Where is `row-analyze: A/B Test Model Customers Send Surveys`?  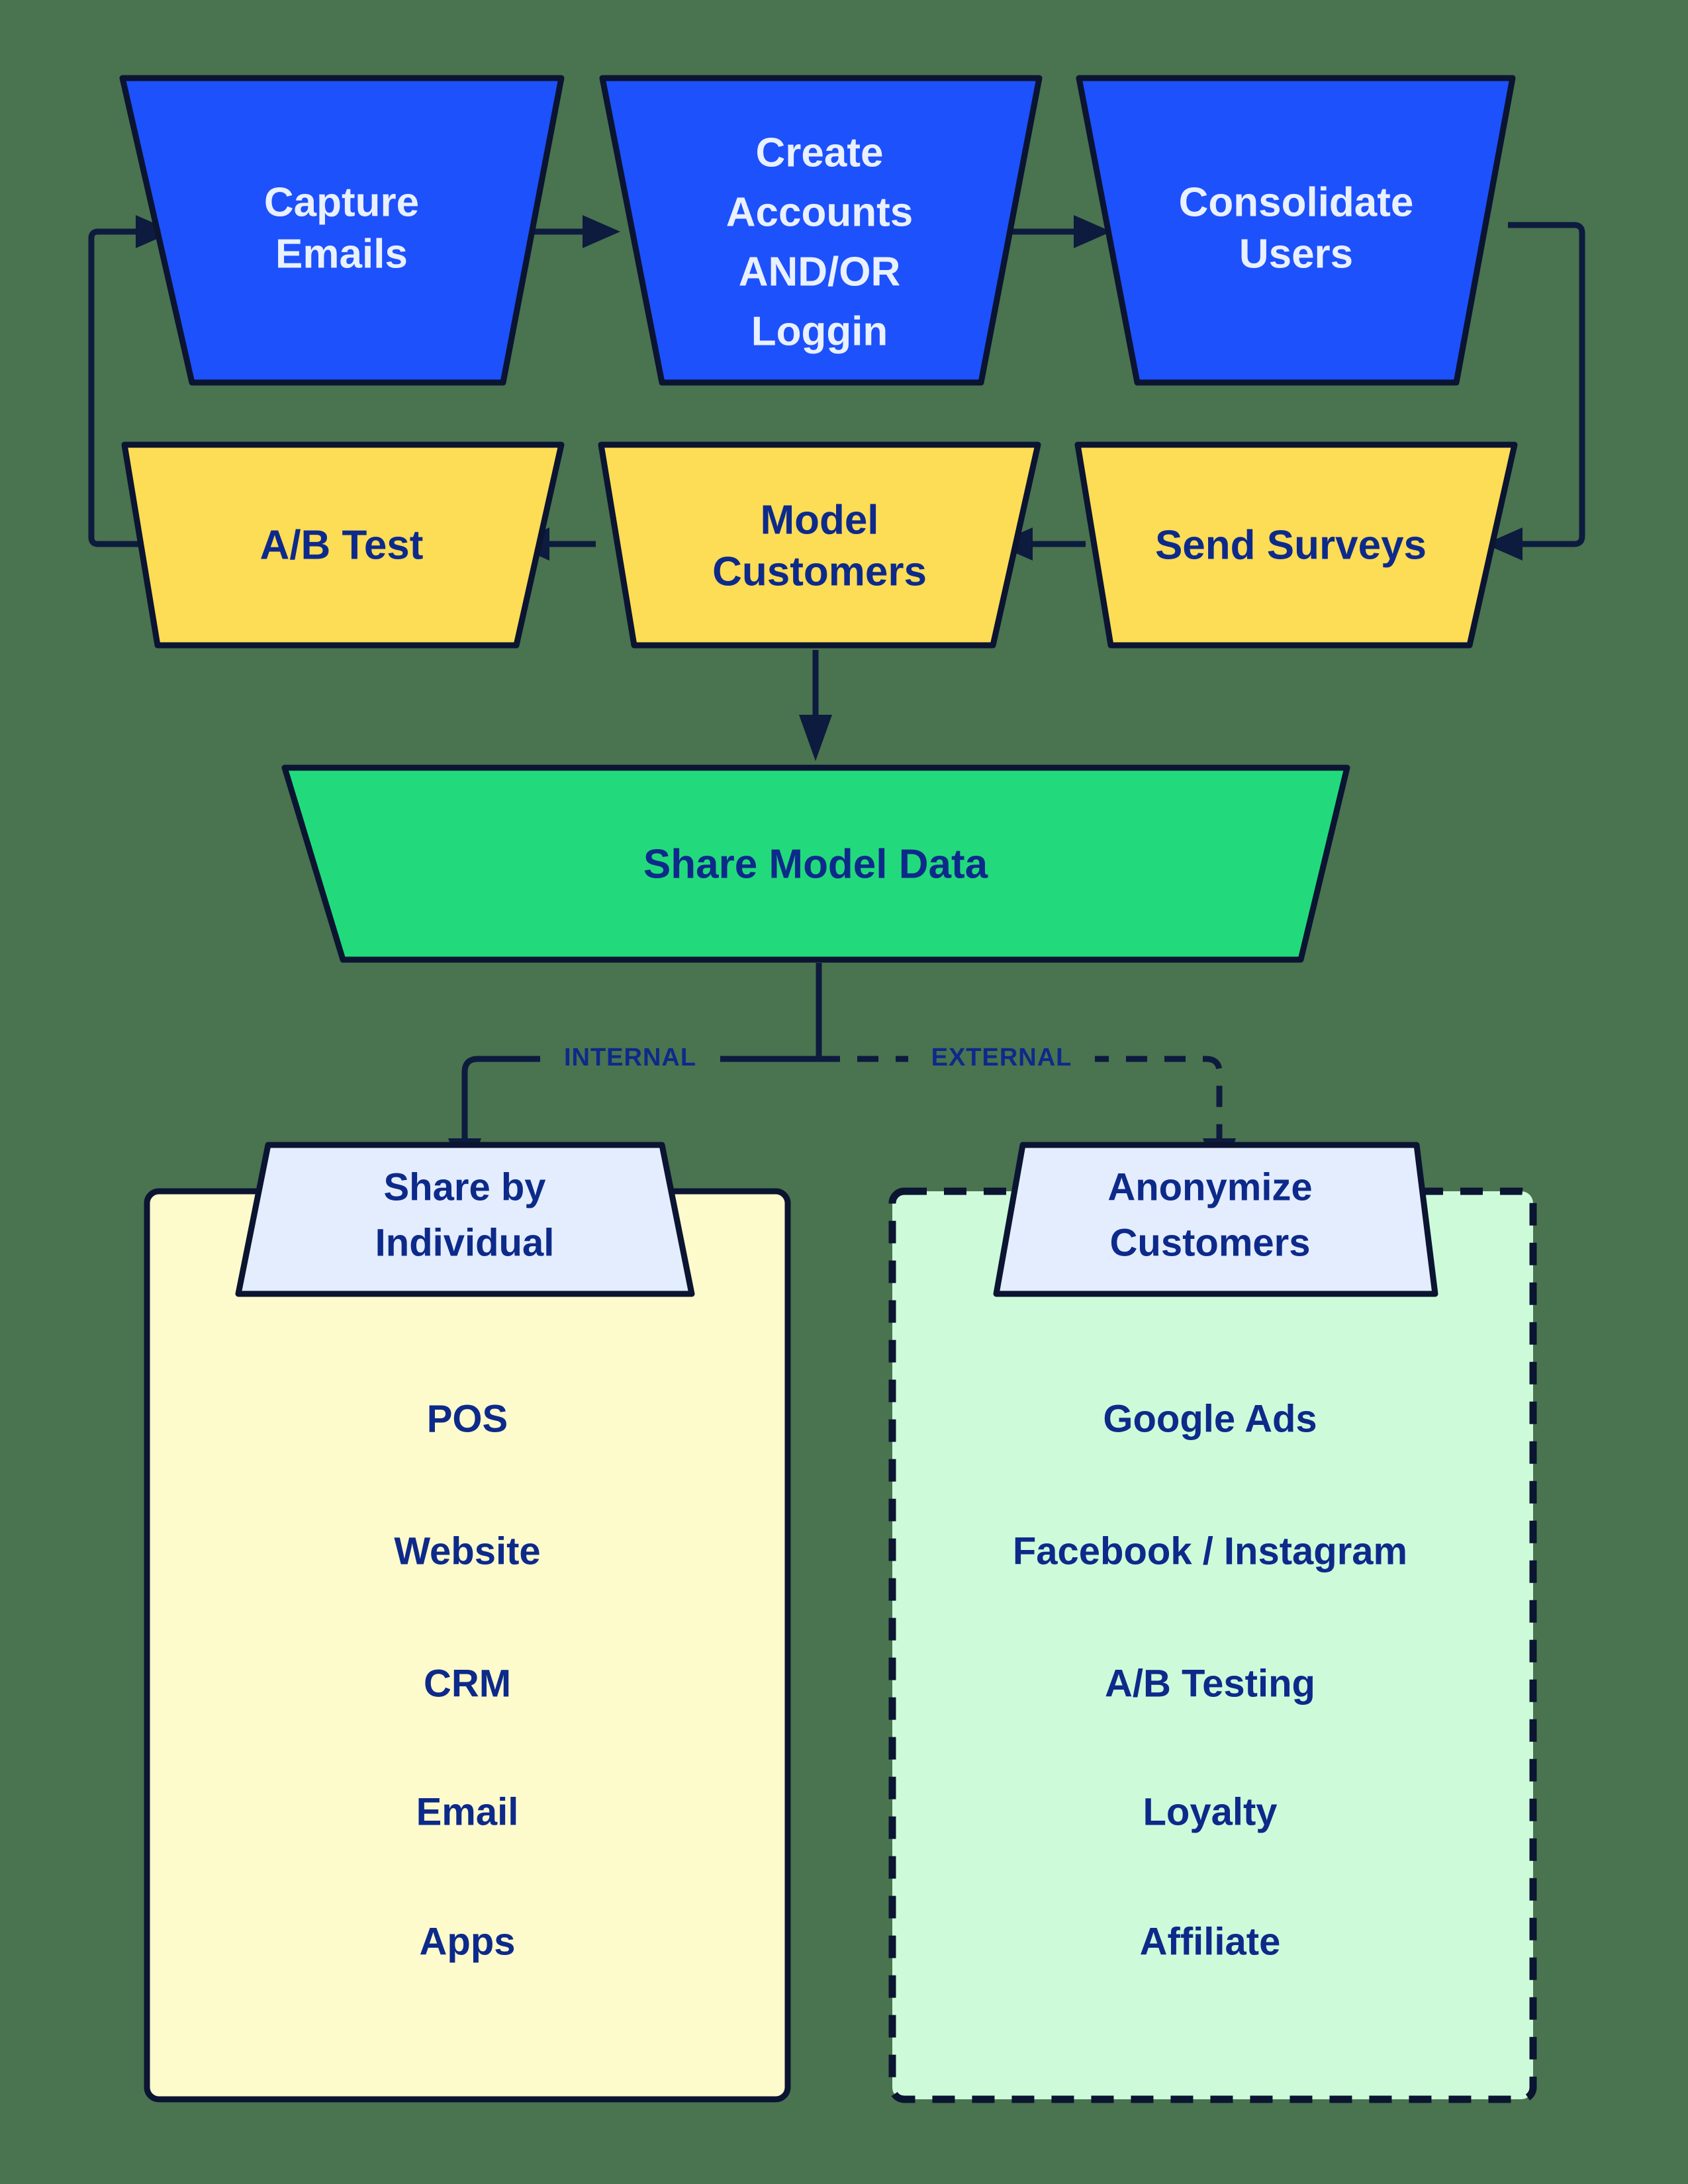 row-analyze: A/B Test Model Customers Send Surveys is located at coordinates (819, 545).